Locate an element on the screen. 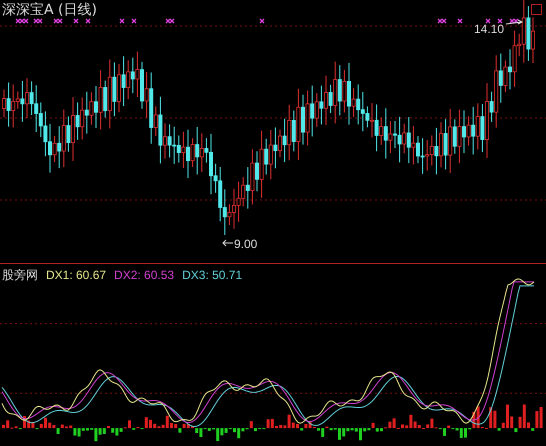 The width and height of the screenshot is (546, 446). low-arrow-icon is located at coordinates (228, 243).